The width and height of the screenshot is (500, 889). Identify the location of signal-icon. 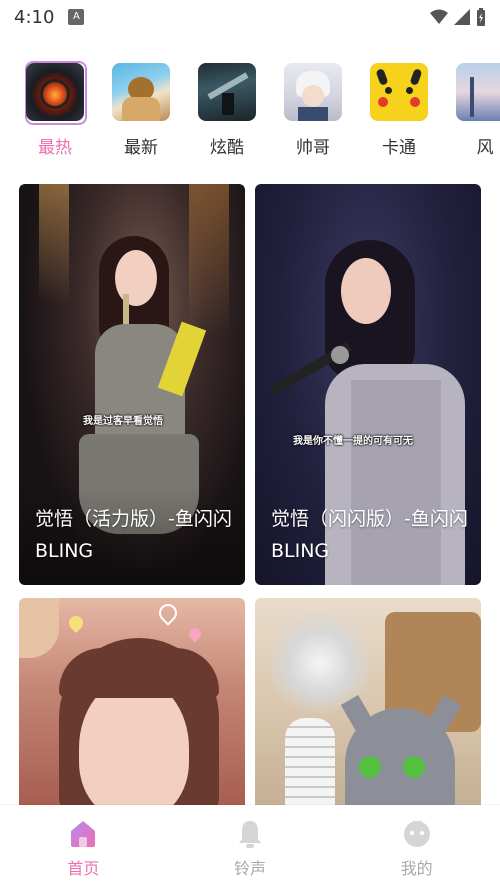
(462, 17).